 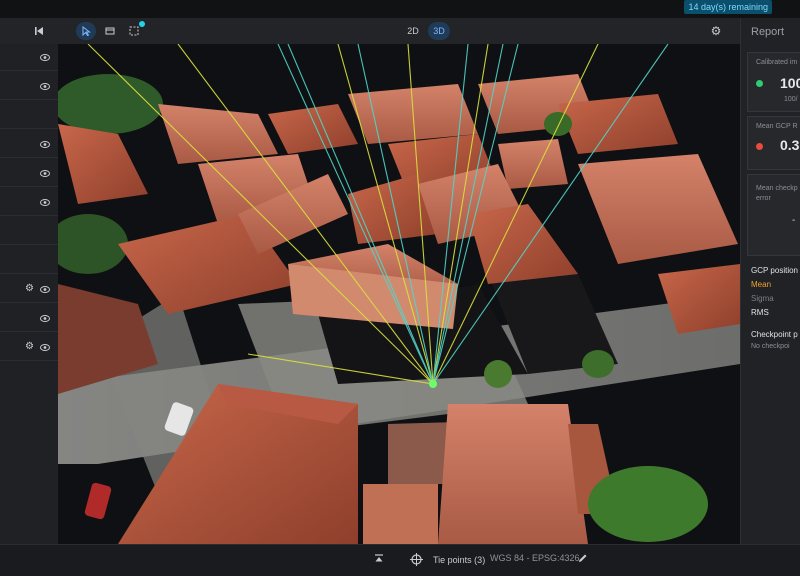 What do you see at coordinates (768, 32) in the screenshot?
I see `report-title: Report` at bounding box center [768, 32].